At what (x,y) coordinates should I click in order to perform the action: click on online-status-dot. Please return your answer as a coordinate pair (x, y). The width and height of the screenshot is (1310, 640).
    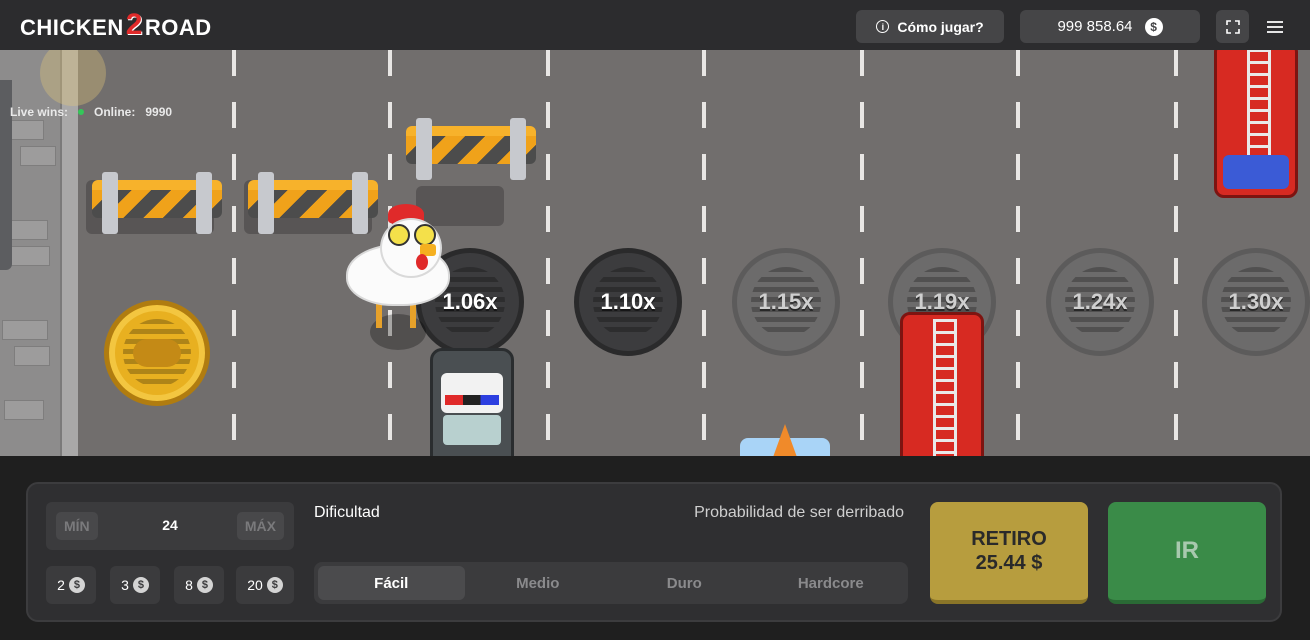
    Looking at the image, I should click on (81, 112).